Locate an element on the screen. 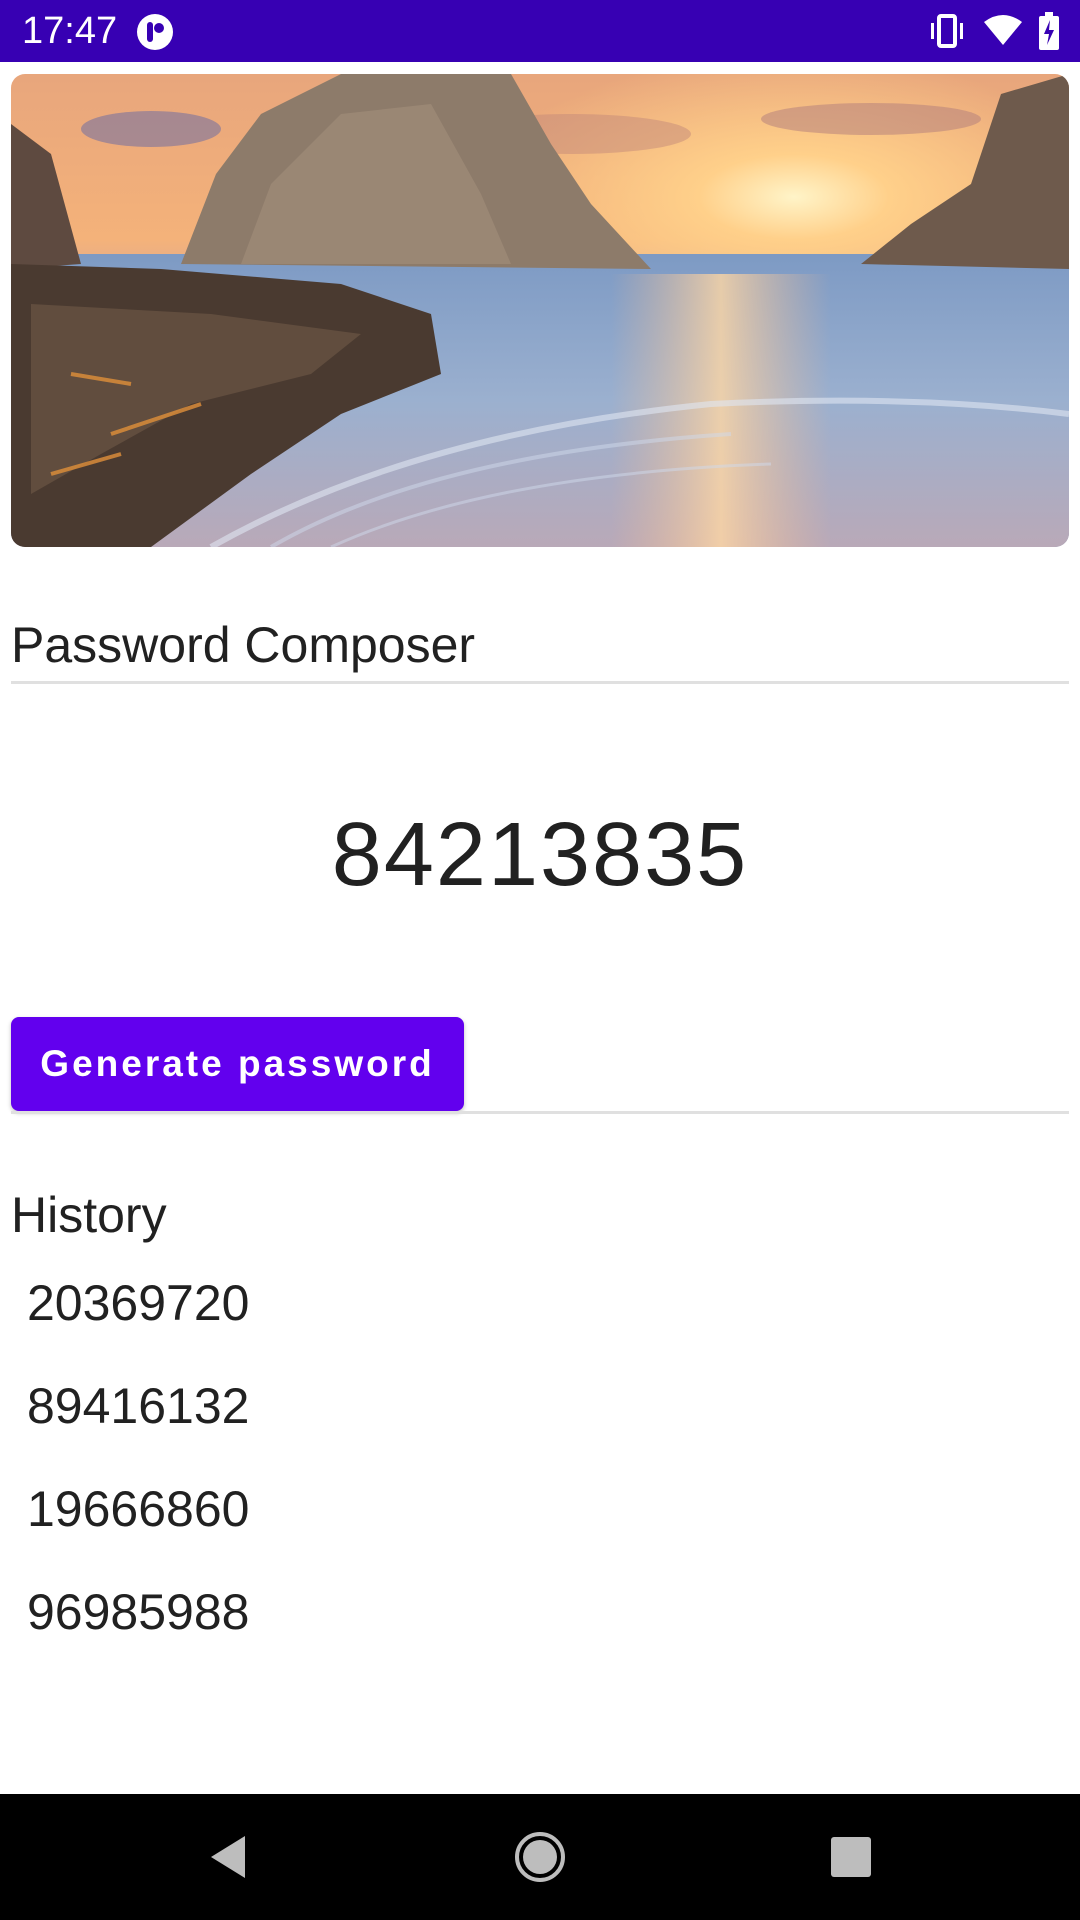 Image resolution: width=1080 pixels, height=1920 pixels. history-item: 19666860 is located at coordinates (138, 1509).